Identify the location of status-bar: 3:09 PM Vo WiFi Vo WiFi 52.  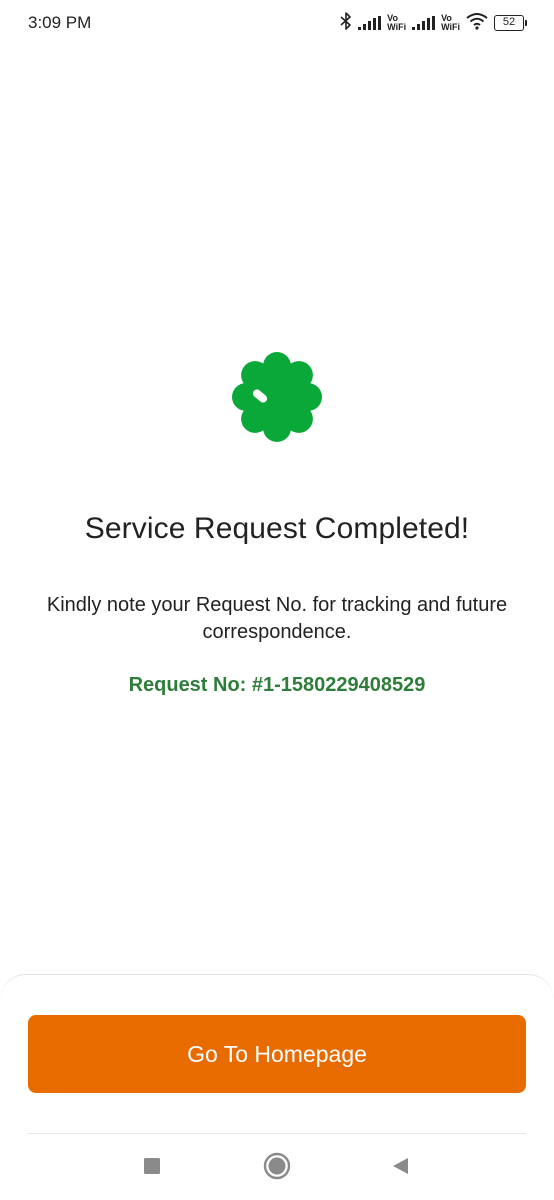
(277, 23).